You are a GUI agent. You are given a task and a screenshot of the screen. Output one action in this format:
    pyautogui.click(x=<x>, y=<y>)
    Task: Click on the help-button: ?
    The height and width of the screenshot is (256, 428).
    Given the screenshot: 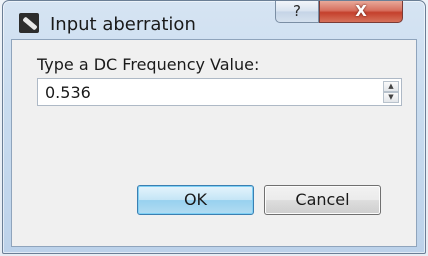 What is the action you would take?
    pyautogui.click(x=297, y=12)
    